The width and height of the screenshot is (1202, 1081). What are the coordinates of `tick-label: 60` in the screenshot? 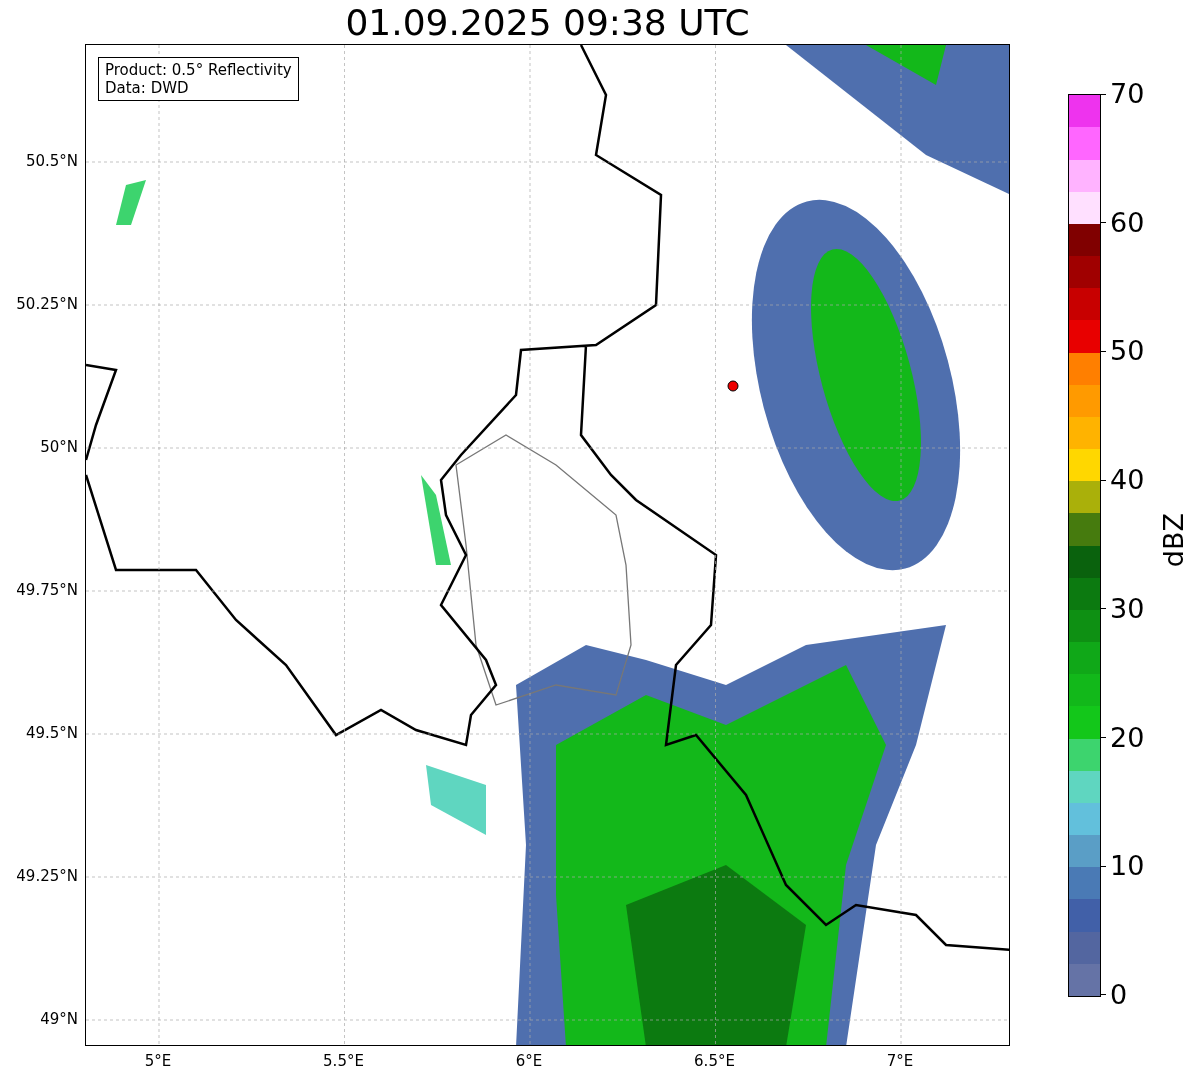 It's located at (1127, 222).